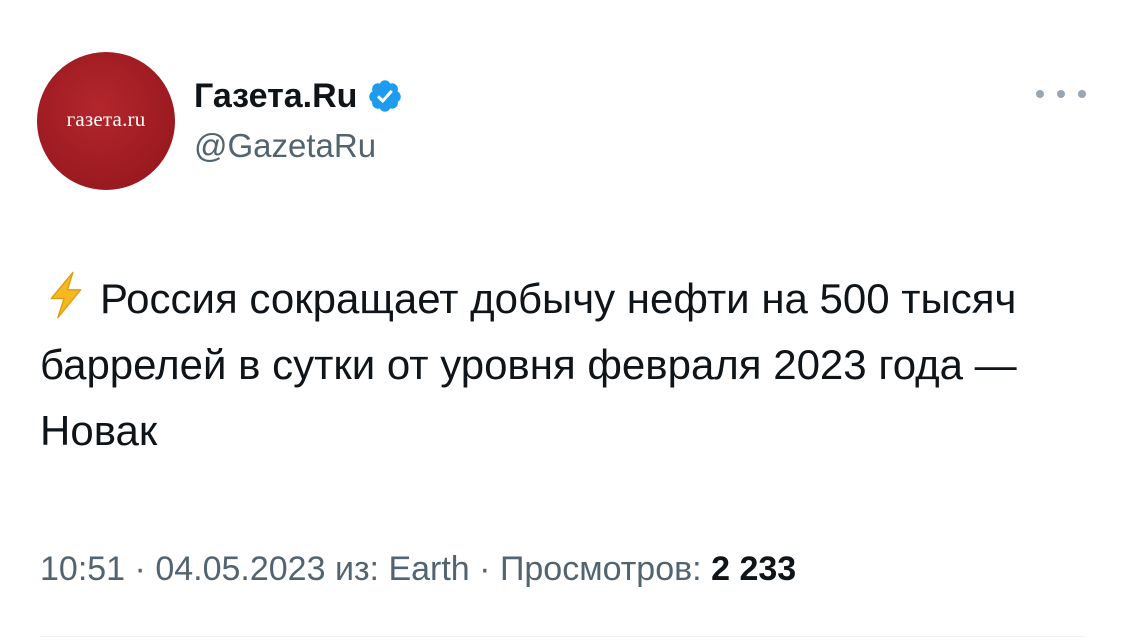 The image size is (1125, 640). Describe the element at coordinates (66, 295) in the screenshot. I see `lightning-bolt-icon` at that location.